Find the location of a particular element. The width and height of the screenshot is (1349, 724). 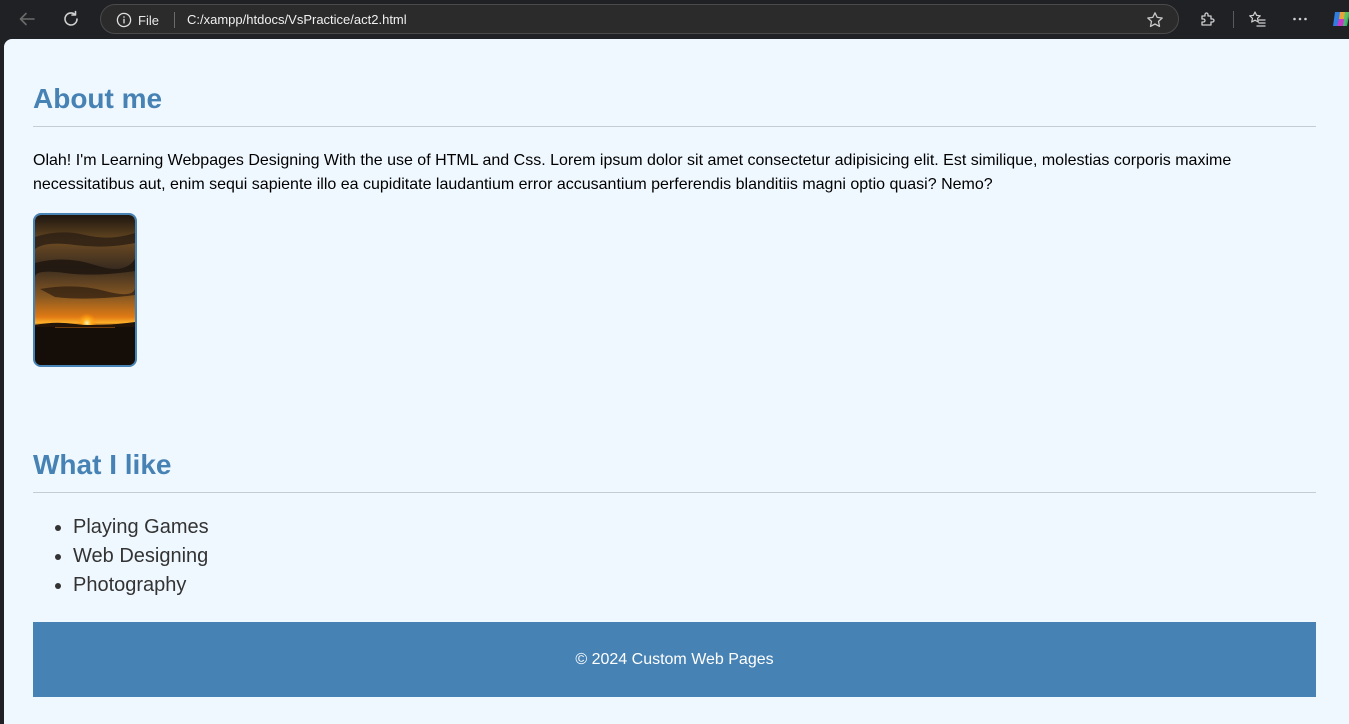

copilot-icon is located at coordinates (1341, 19).